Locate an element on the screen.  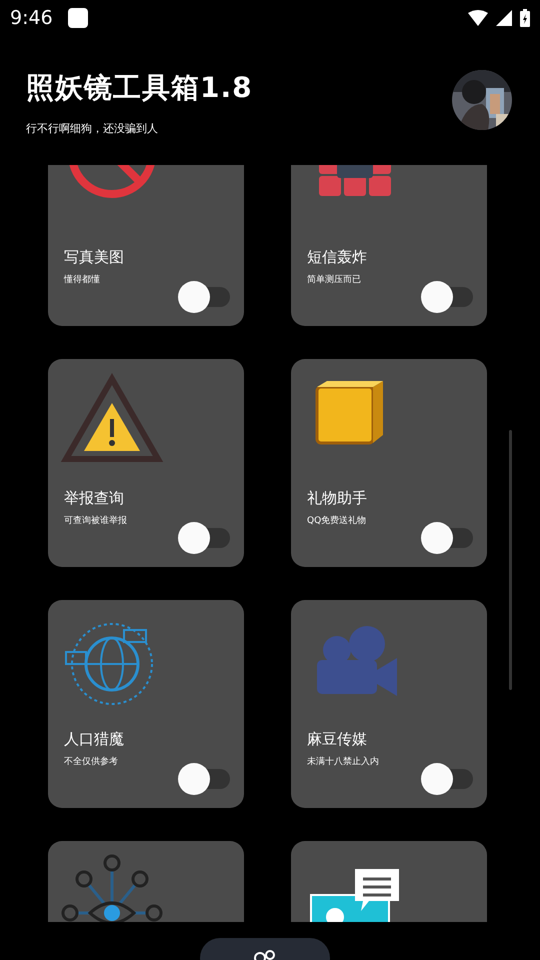
tool-title: 短信轰炸 is located at coordinates (337, 257).